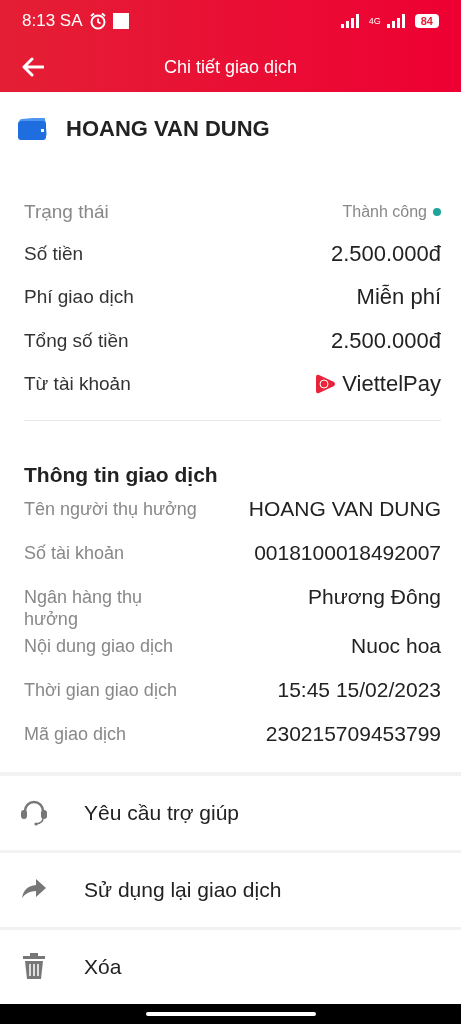  What do you see at coordinates (353, 734) in the screenshot?
I see `field-value: 230215709453799` at bounding box center [353, 734].